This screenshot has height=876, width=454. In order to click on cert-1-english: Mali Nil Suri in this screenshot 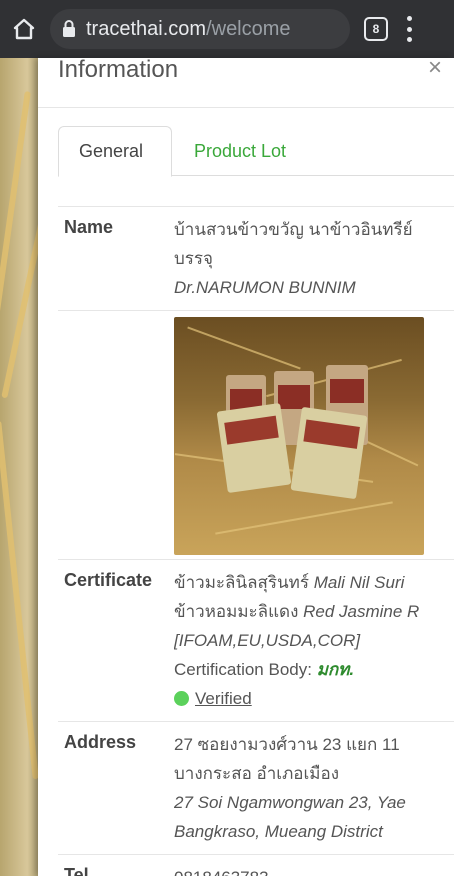, I will do `click(359, 582)`.